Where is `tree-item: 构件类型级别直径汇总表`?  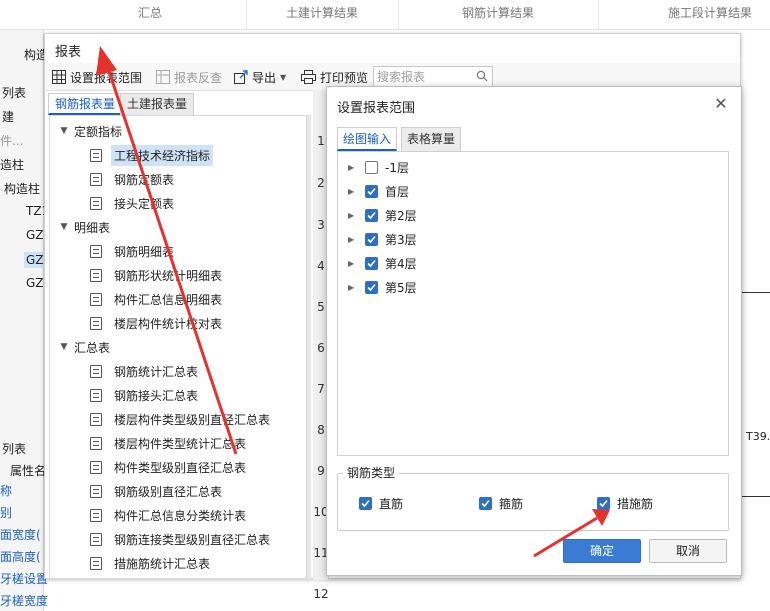
tree-item: 构件类型级别直径汇总表 is located at coordinates (178, 467).